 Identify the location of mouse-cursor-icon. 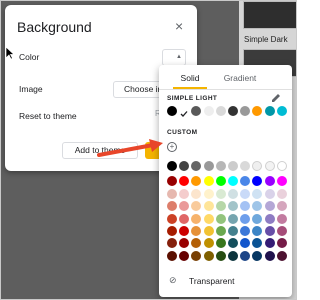
(10, 53).